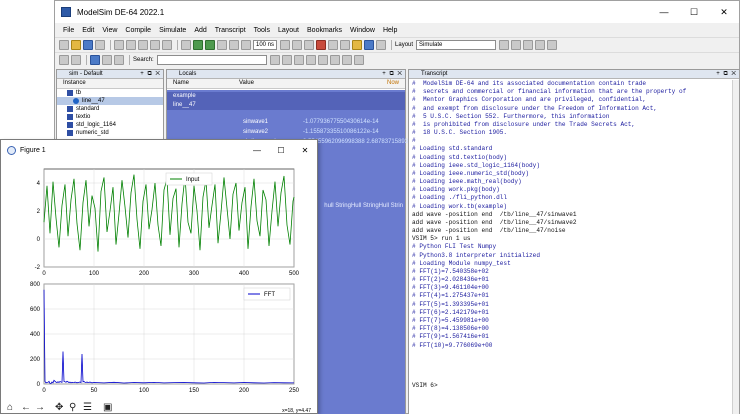  What do you see at coordinates (26, 408) in the screenshot?
I see `back-icon: ←` at bounding box center [26, 408].